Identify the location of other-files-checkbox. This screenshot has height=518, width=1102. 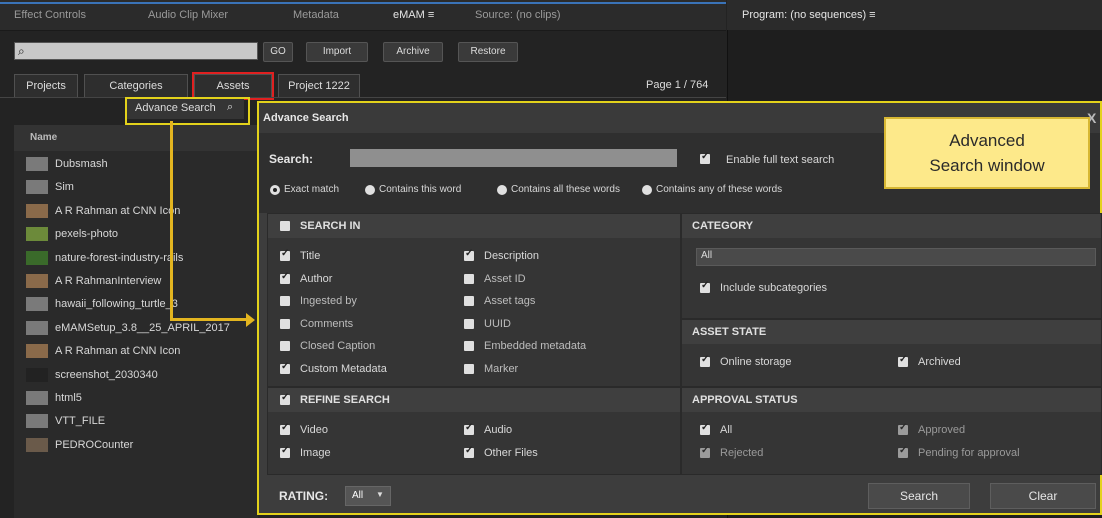
(469, 451).